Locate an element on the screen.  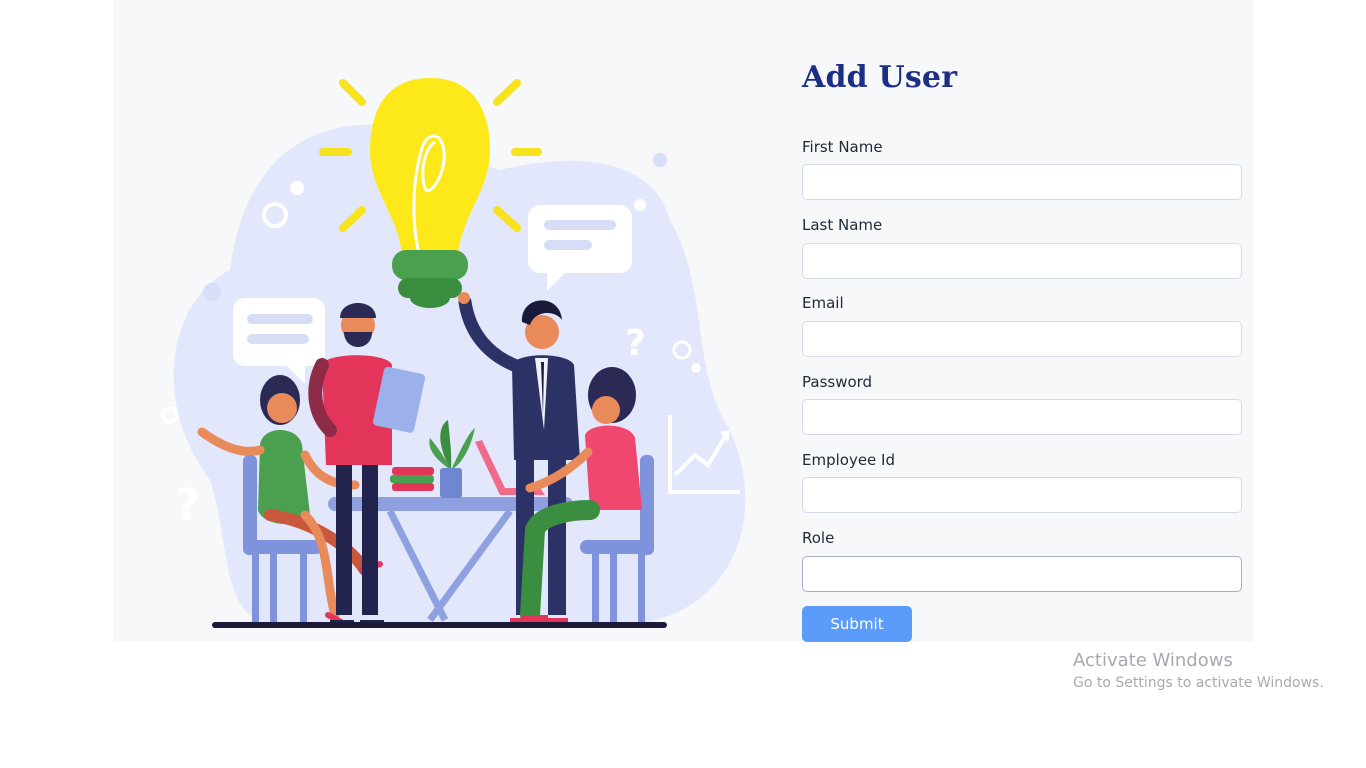
employee-id-input is located at coordinates (1022, 495).